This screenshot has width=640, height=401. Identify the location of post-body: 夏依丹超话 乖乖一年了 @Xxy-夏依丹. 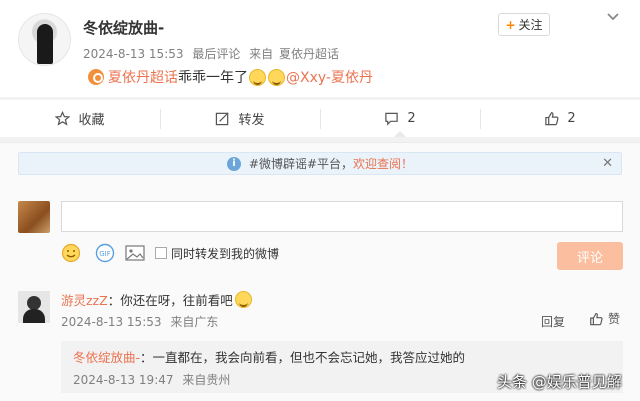
(230, 77).